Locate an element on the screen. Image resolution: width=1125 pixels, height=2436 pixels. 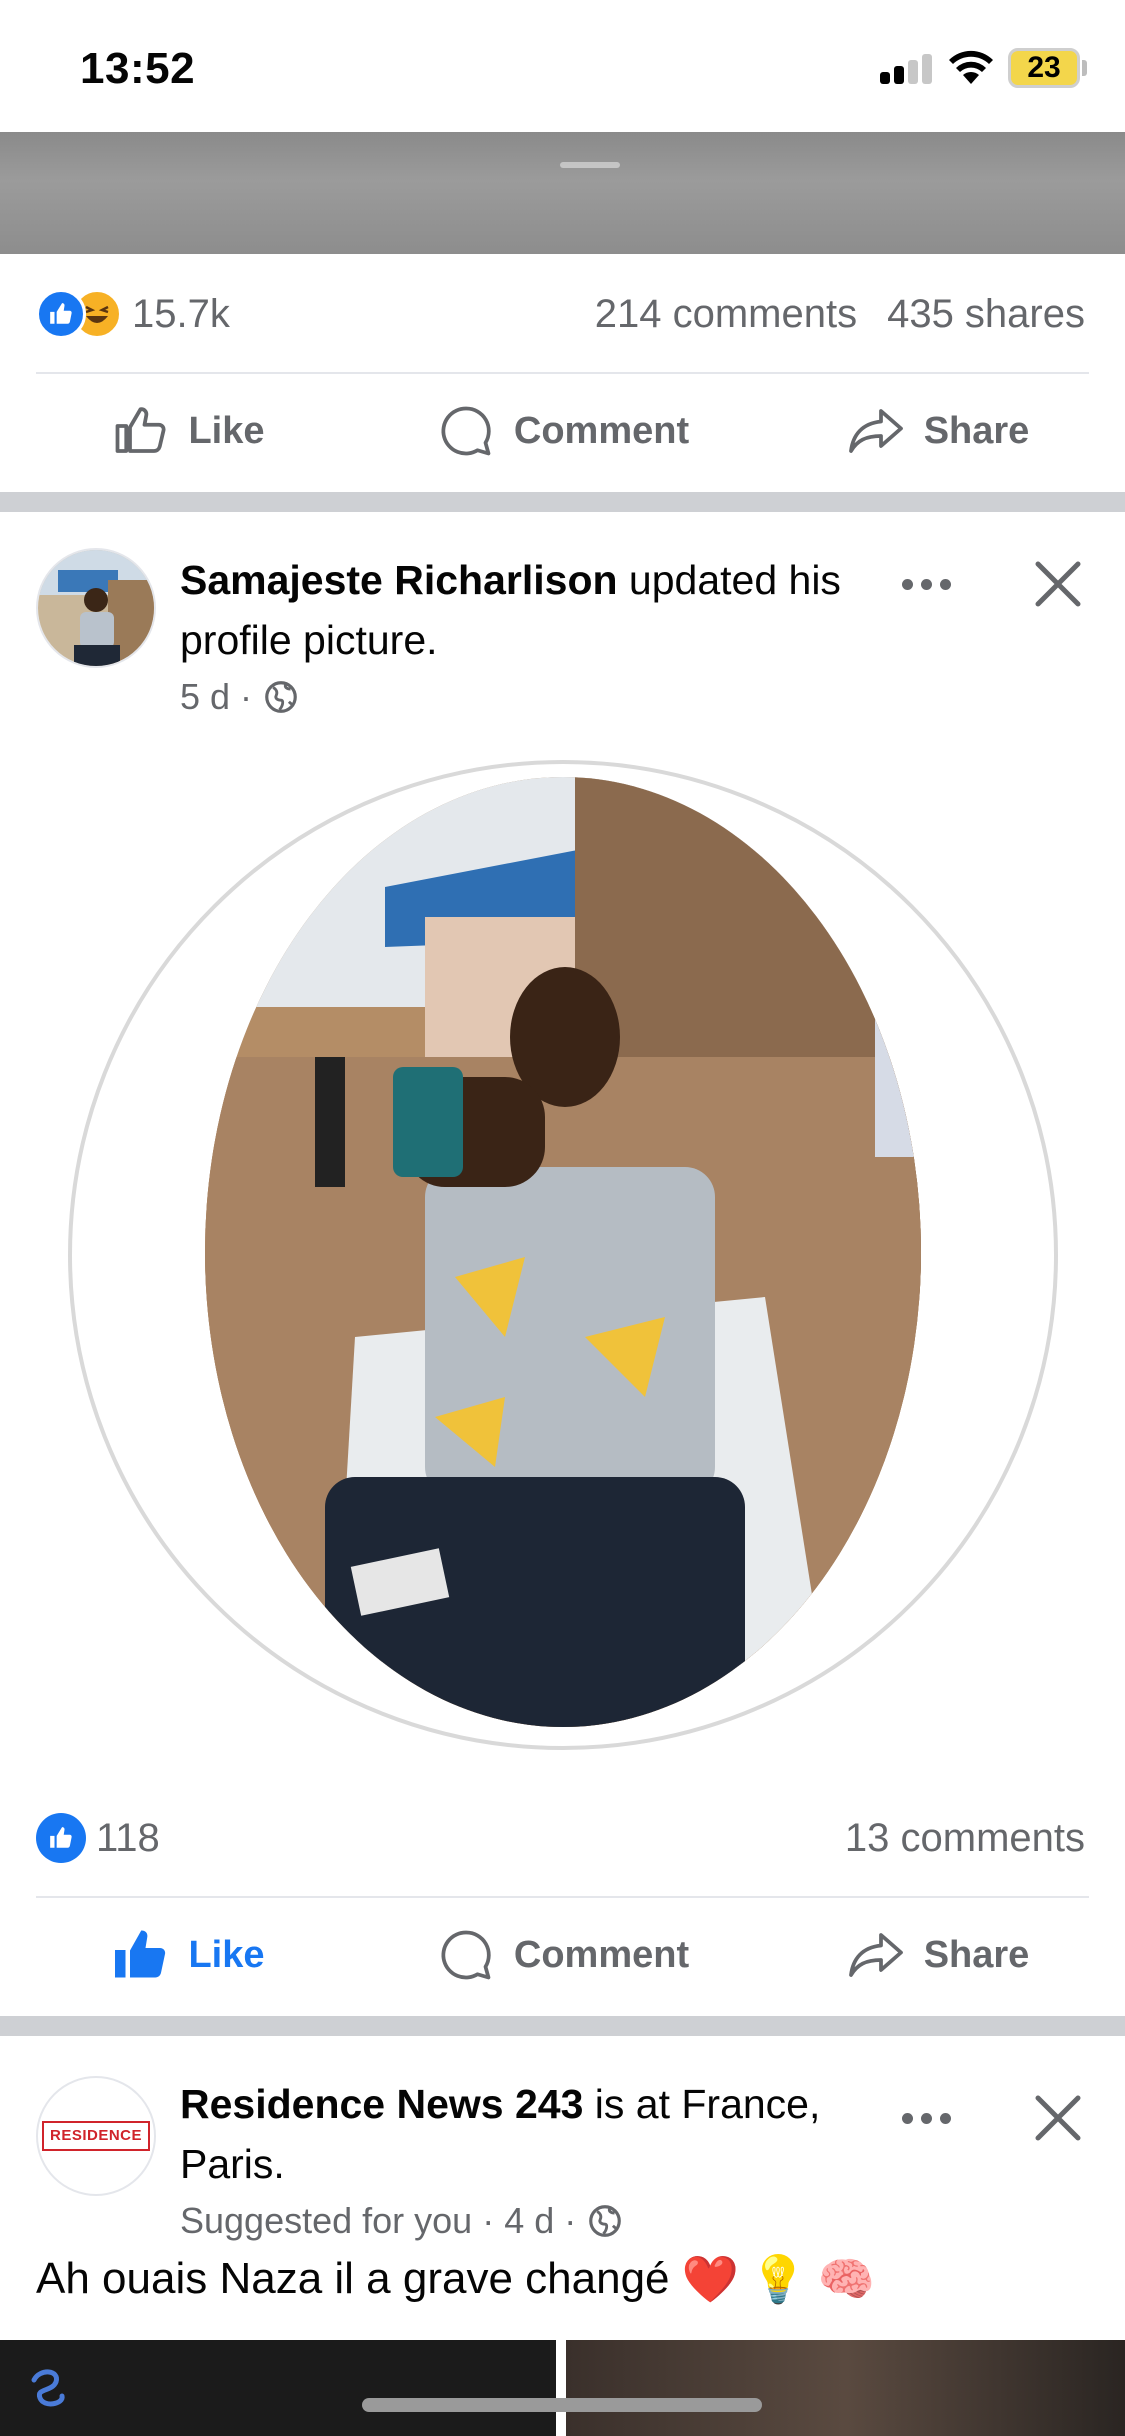
reaction-summary: 15.7k is located at coordinates (133, 314).